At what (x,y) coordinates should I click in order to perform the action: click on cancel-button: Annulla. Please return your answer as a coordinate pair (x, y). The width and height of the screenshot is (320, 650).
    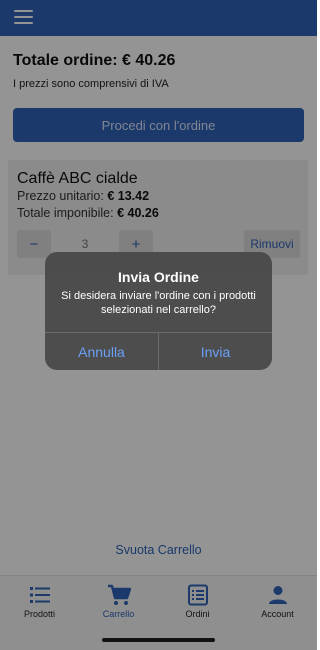
    Looking at the image, I should click on (101, 351).